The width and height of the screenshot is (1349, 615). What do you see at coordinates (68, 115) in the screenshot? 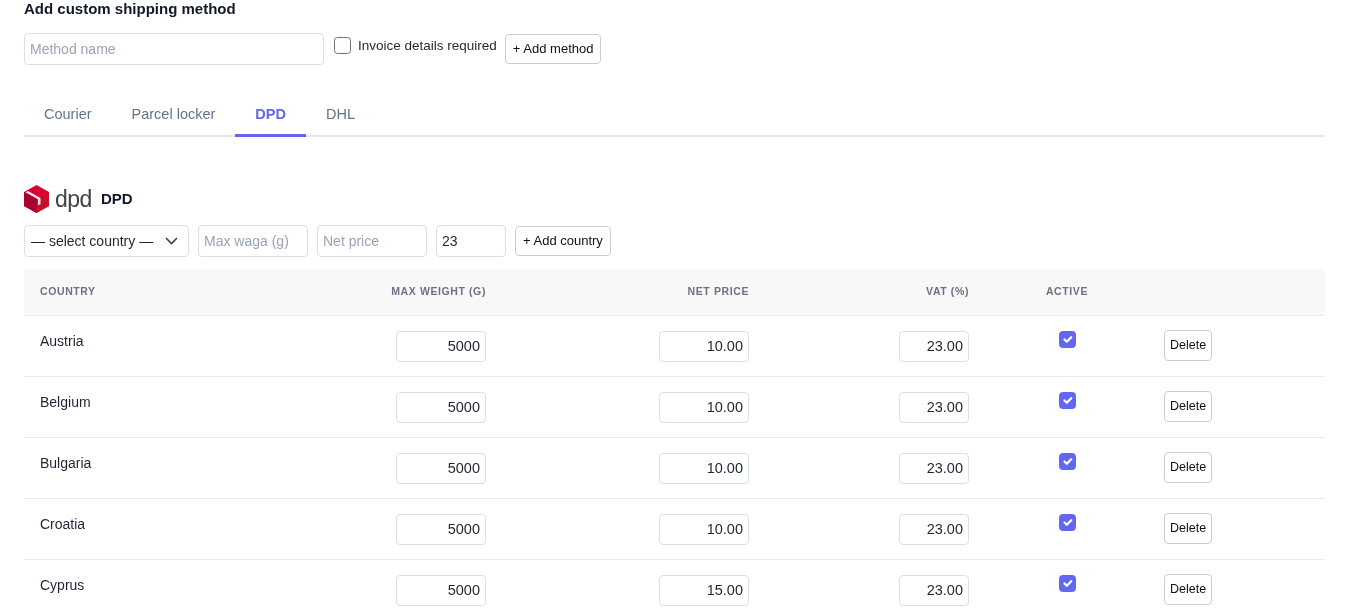
I see `tab: Courier` at bounding box center [68, 115].